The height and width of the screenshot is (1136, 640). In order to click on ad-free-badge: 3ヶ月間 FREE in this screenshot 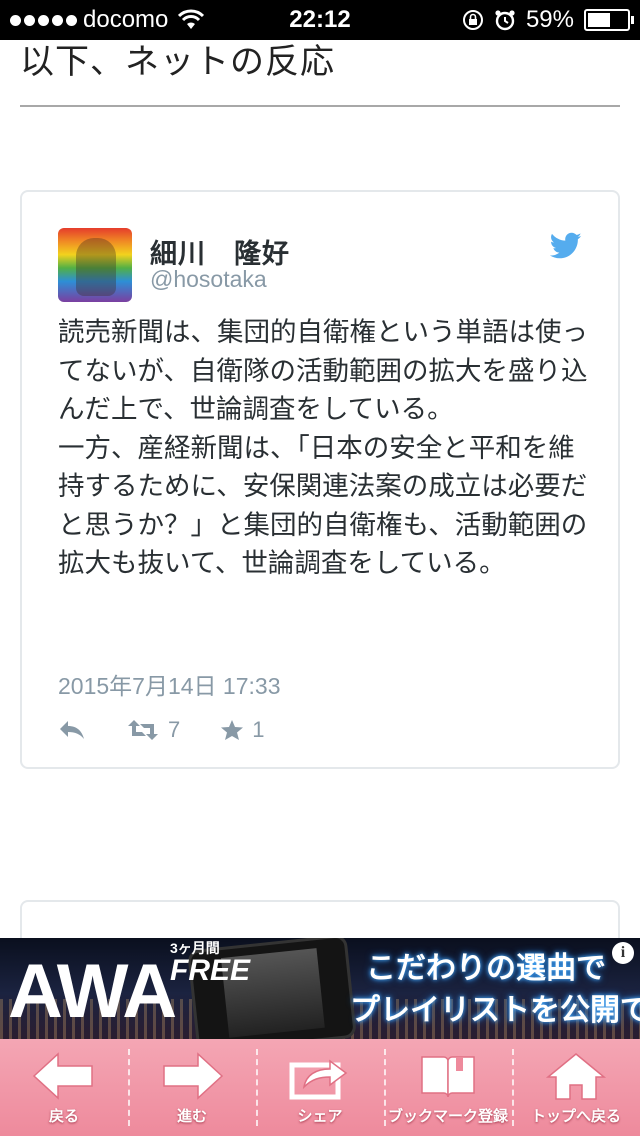, I will do `click(210, 963)`.